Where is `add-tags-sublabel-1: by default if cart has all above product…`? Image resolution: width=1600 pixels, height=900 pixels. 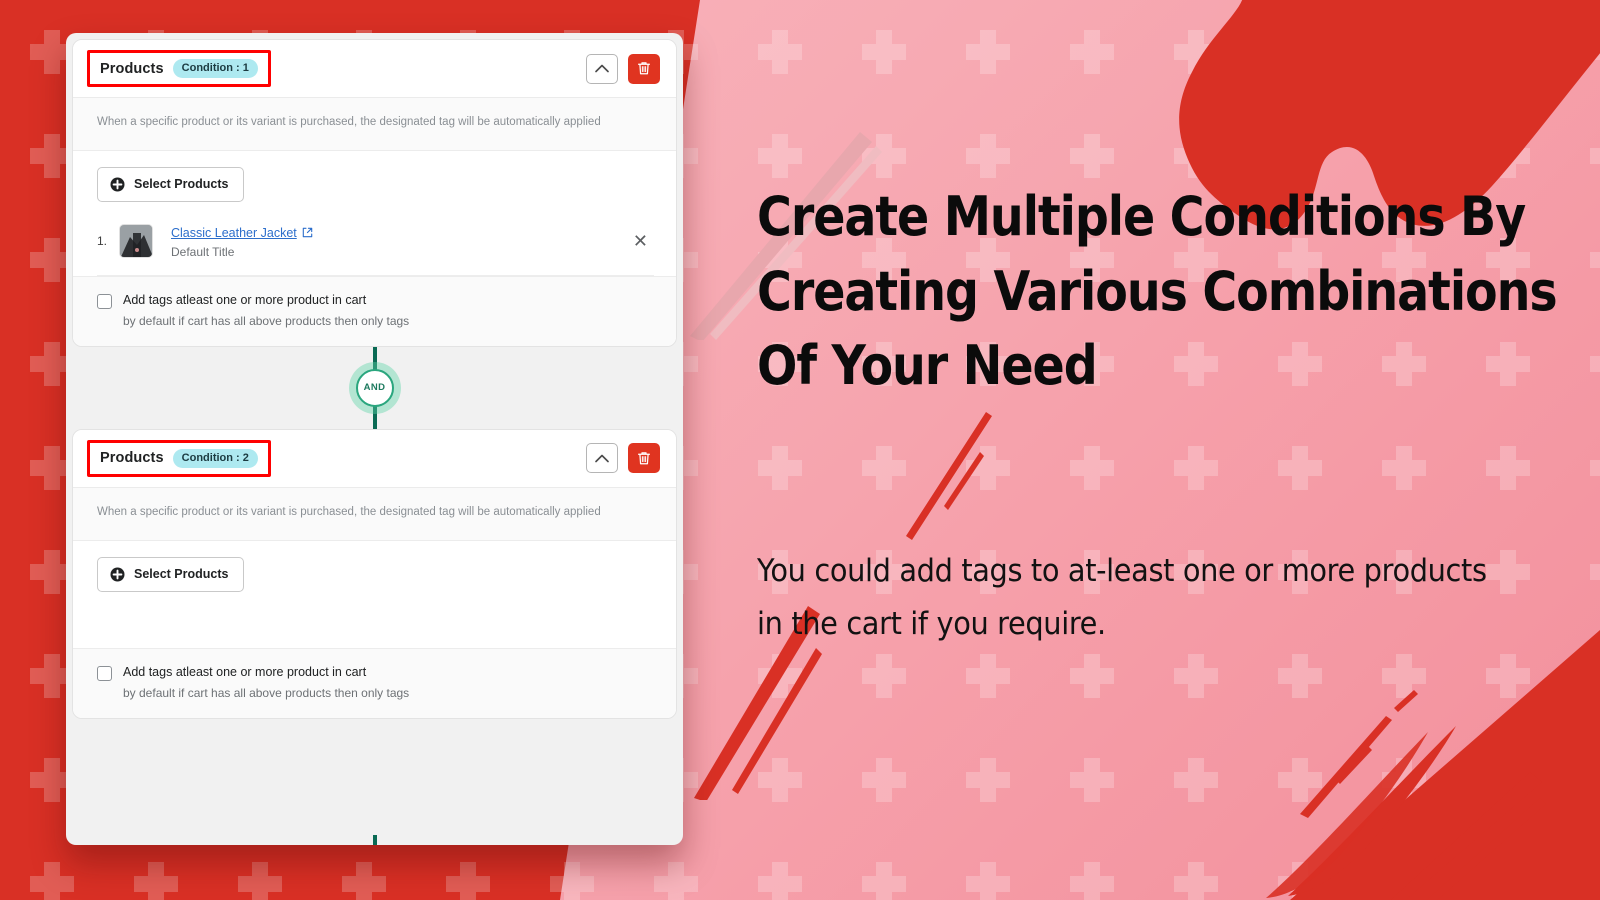 add-tags-sublabel-1: by default if cart has all above product… is located at coordinates (266, 320).